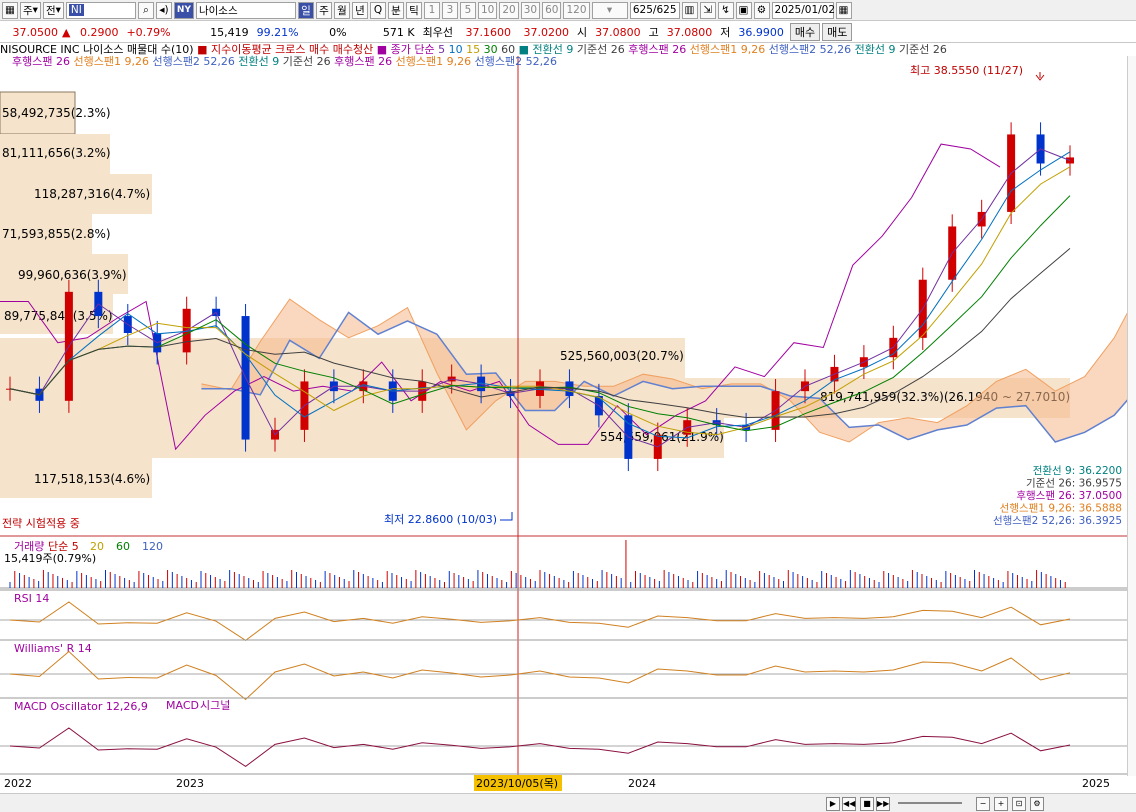 This screenshot has height=812, width=1136. What do you see at coordinates (182, 705) in the screenshot?
I see `macd-legend: MACD` at bounding box center [182, 705].